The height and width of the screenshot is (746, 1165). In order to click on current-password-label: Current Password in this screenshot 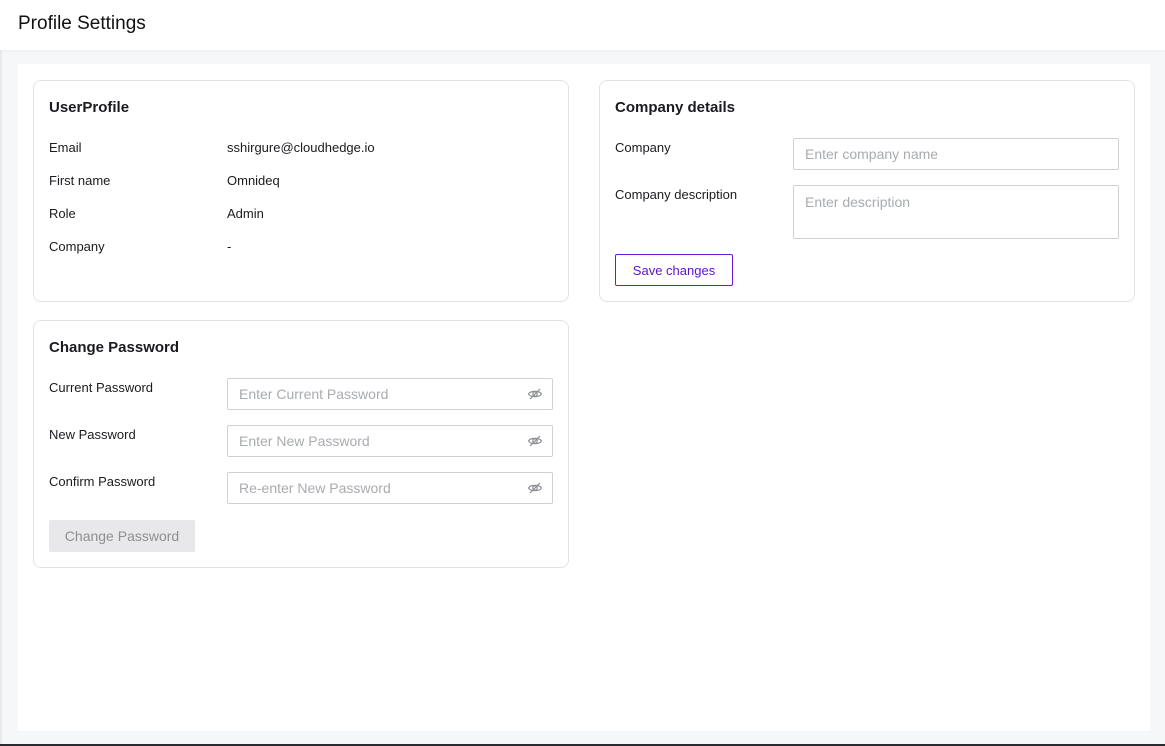, I will do `click(101, 387)`.